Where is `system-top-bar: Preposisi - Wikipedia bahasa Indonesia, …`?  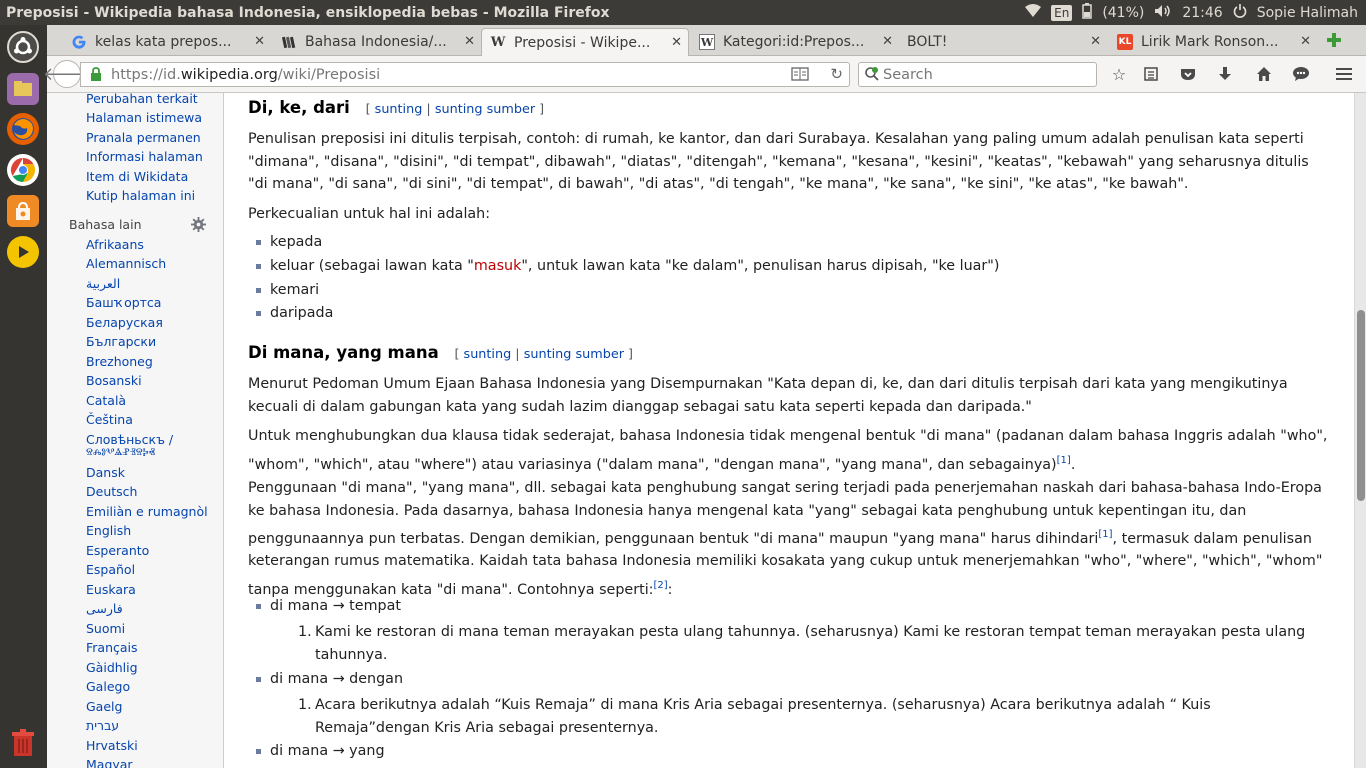 system-top-bar: Preposisi - Wikipedia bahasa Indonesia, … is located at coordinates (683, 12).